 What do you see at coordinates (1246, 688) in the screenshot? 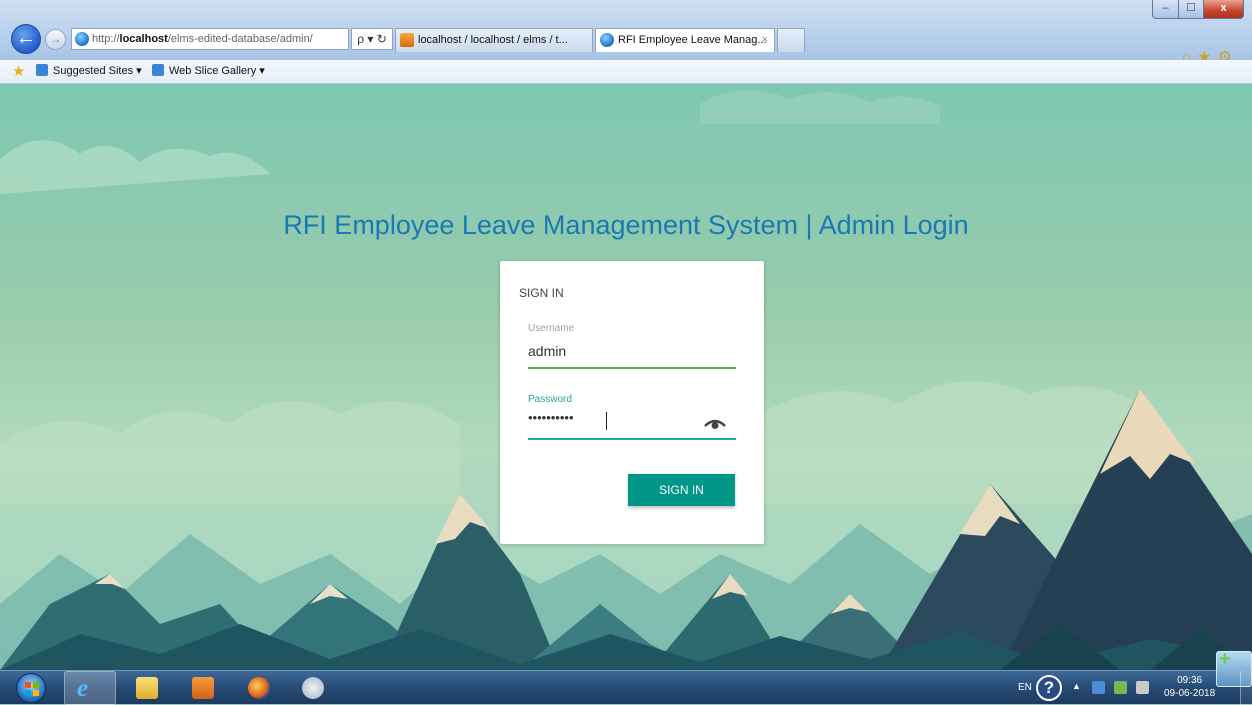
I see `show-desktop-button` at bounding box center [1246, 688].